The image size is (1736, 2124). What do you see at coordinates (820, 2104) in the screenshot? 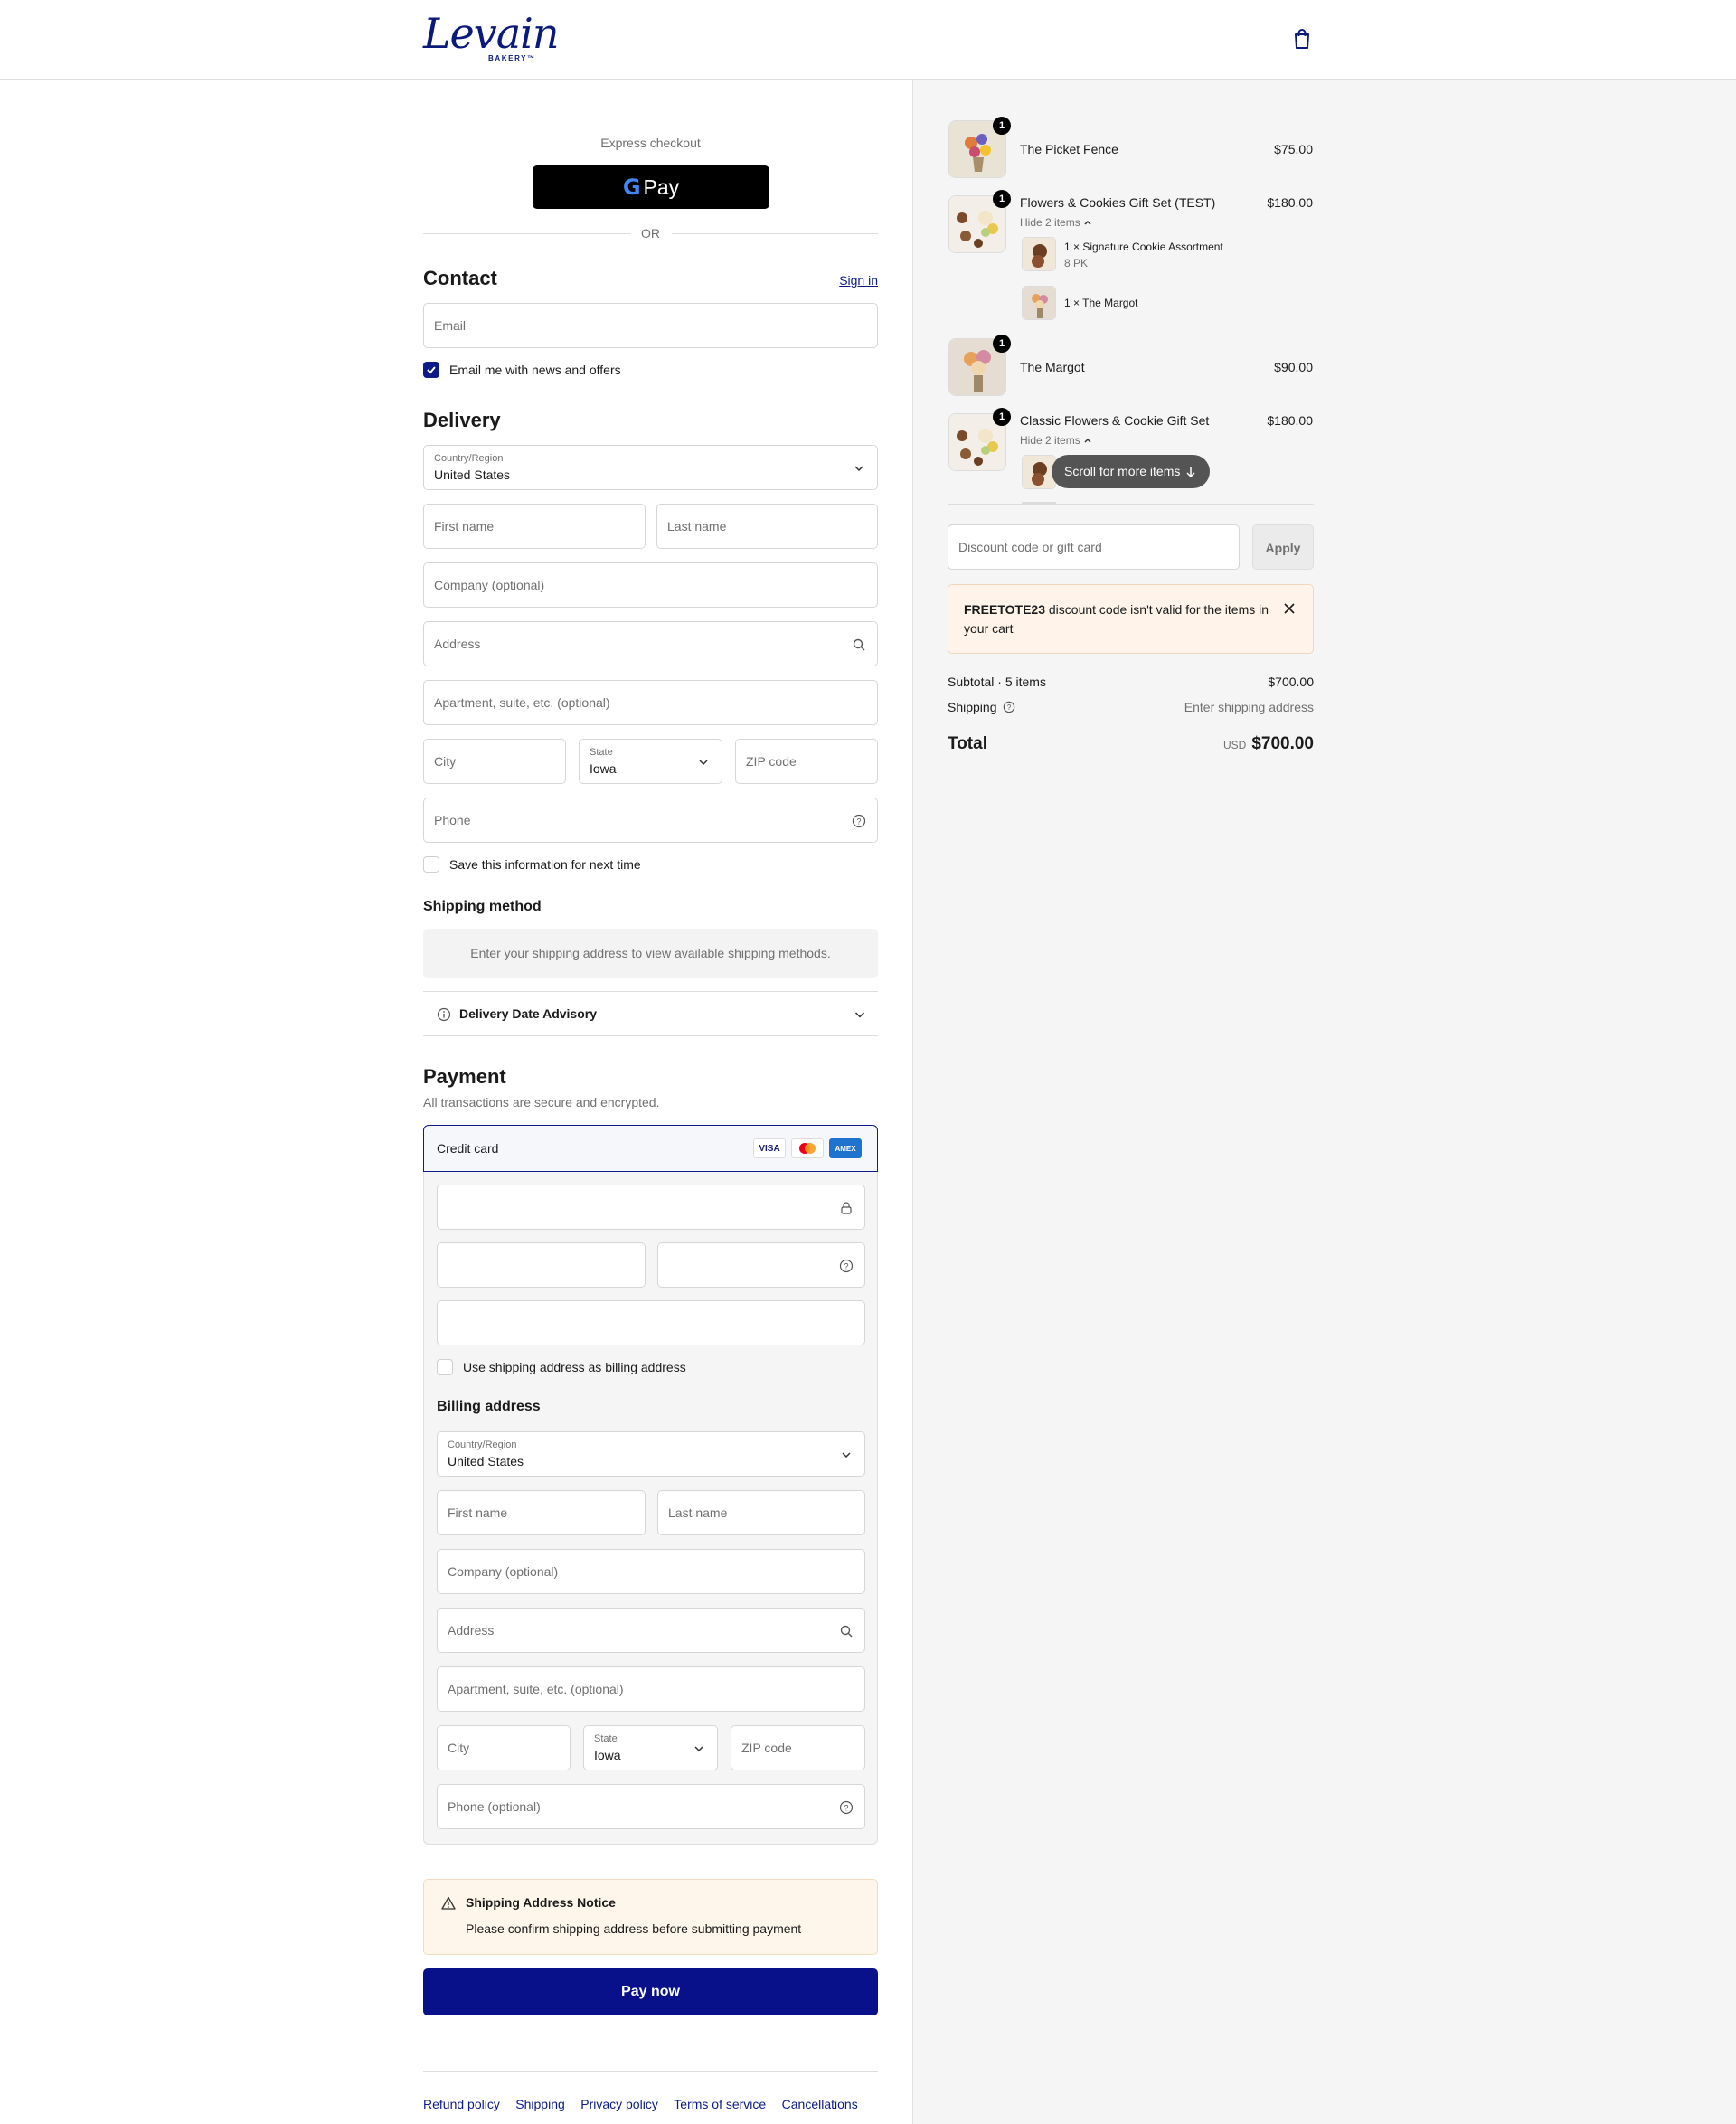
I see `cancellations-link: Cancellations` at bounding box center [820, 2104].